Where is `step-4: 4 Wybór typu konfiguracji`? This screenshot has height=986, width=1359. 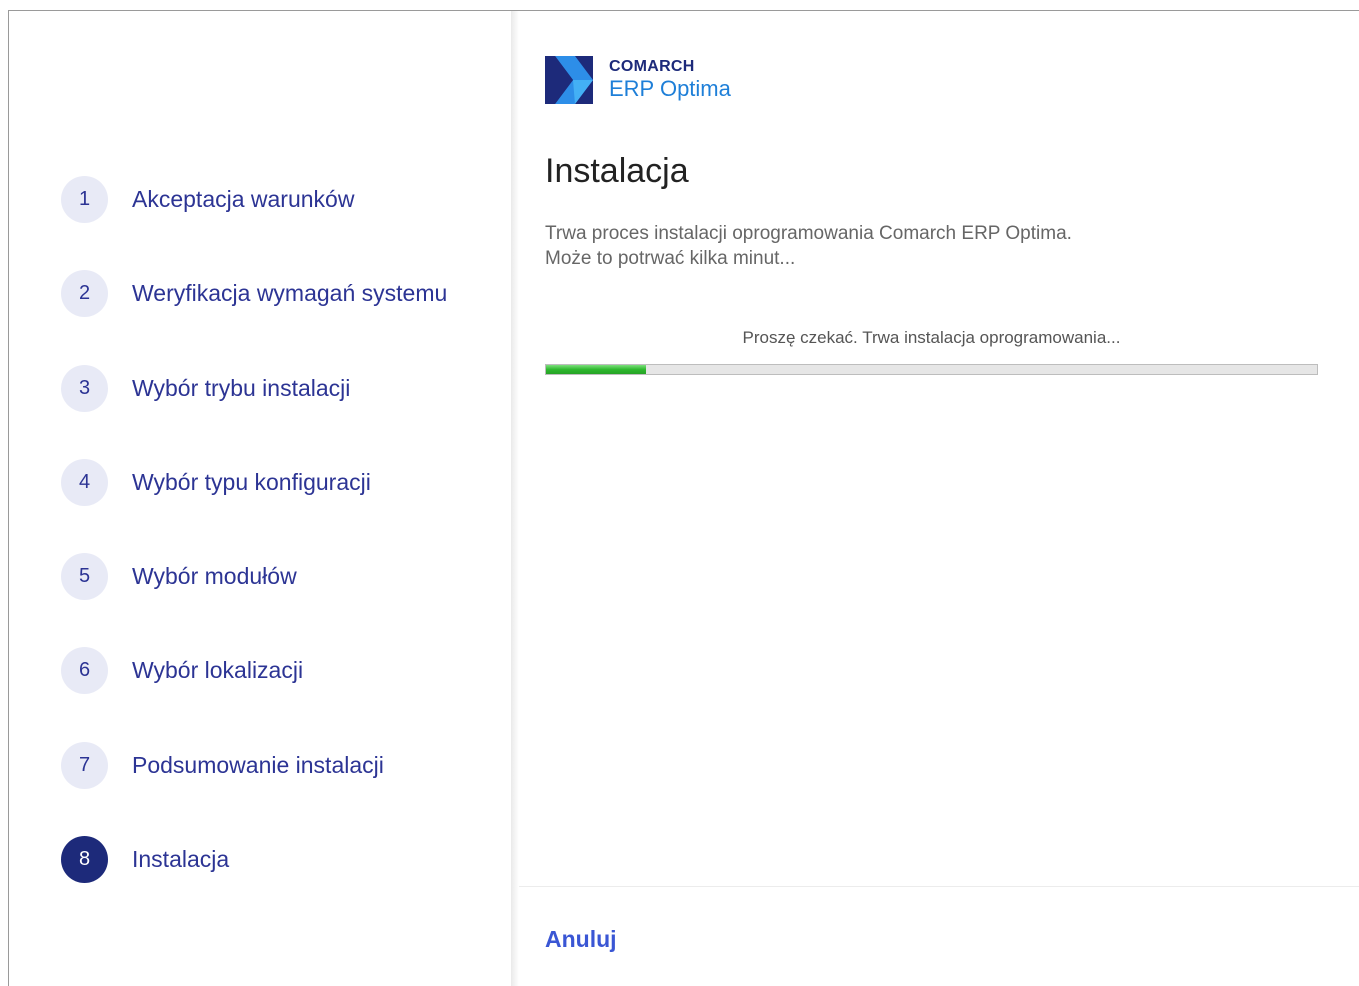
step-4: 4 Wybór typu konfiguracji is located at coordinates (216, 482).